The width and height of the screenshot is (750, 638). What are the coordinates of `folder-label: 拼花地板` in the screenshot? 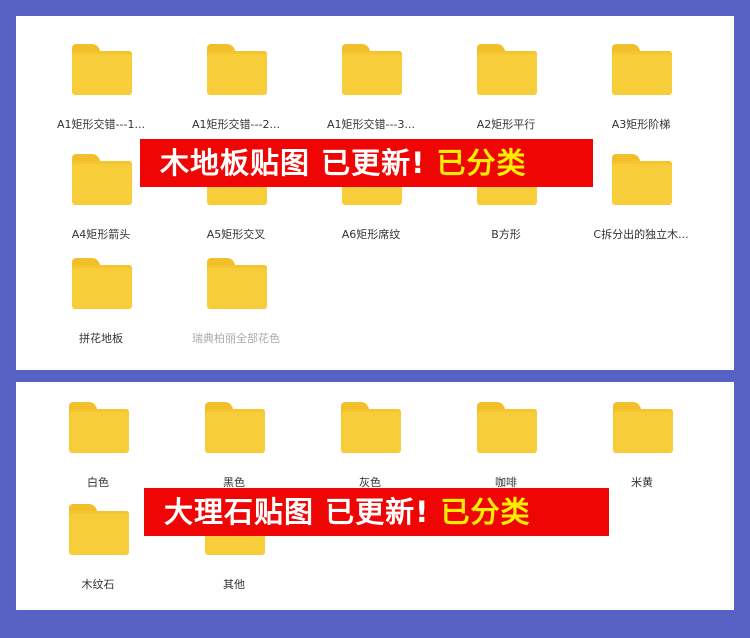 It's located at (101, 338).